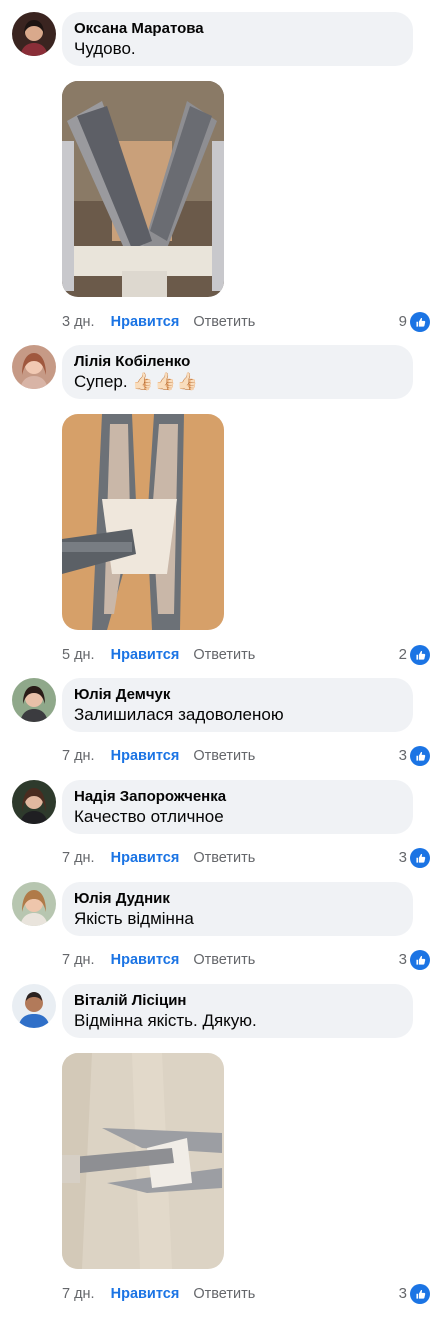 Image resolution: width=440 pixels, height=1317 pixels. Describe the element at coordinates (78, 322) in the screenshot. I see `comment-time: 3 дн.` at that location.